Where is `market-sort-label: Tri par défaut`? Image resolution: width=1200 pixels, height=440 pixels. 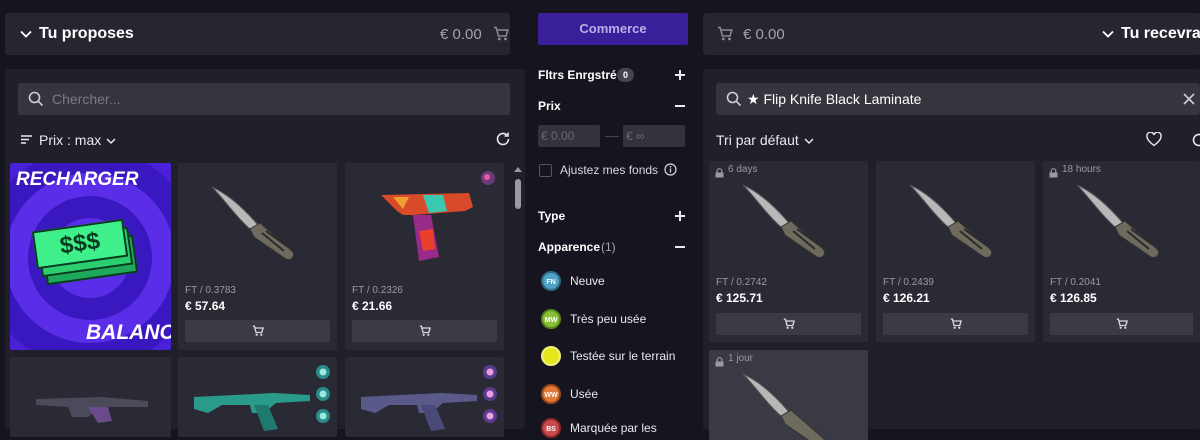 market-sort-label: Tri par défaut is located at coordinates (757, 140).